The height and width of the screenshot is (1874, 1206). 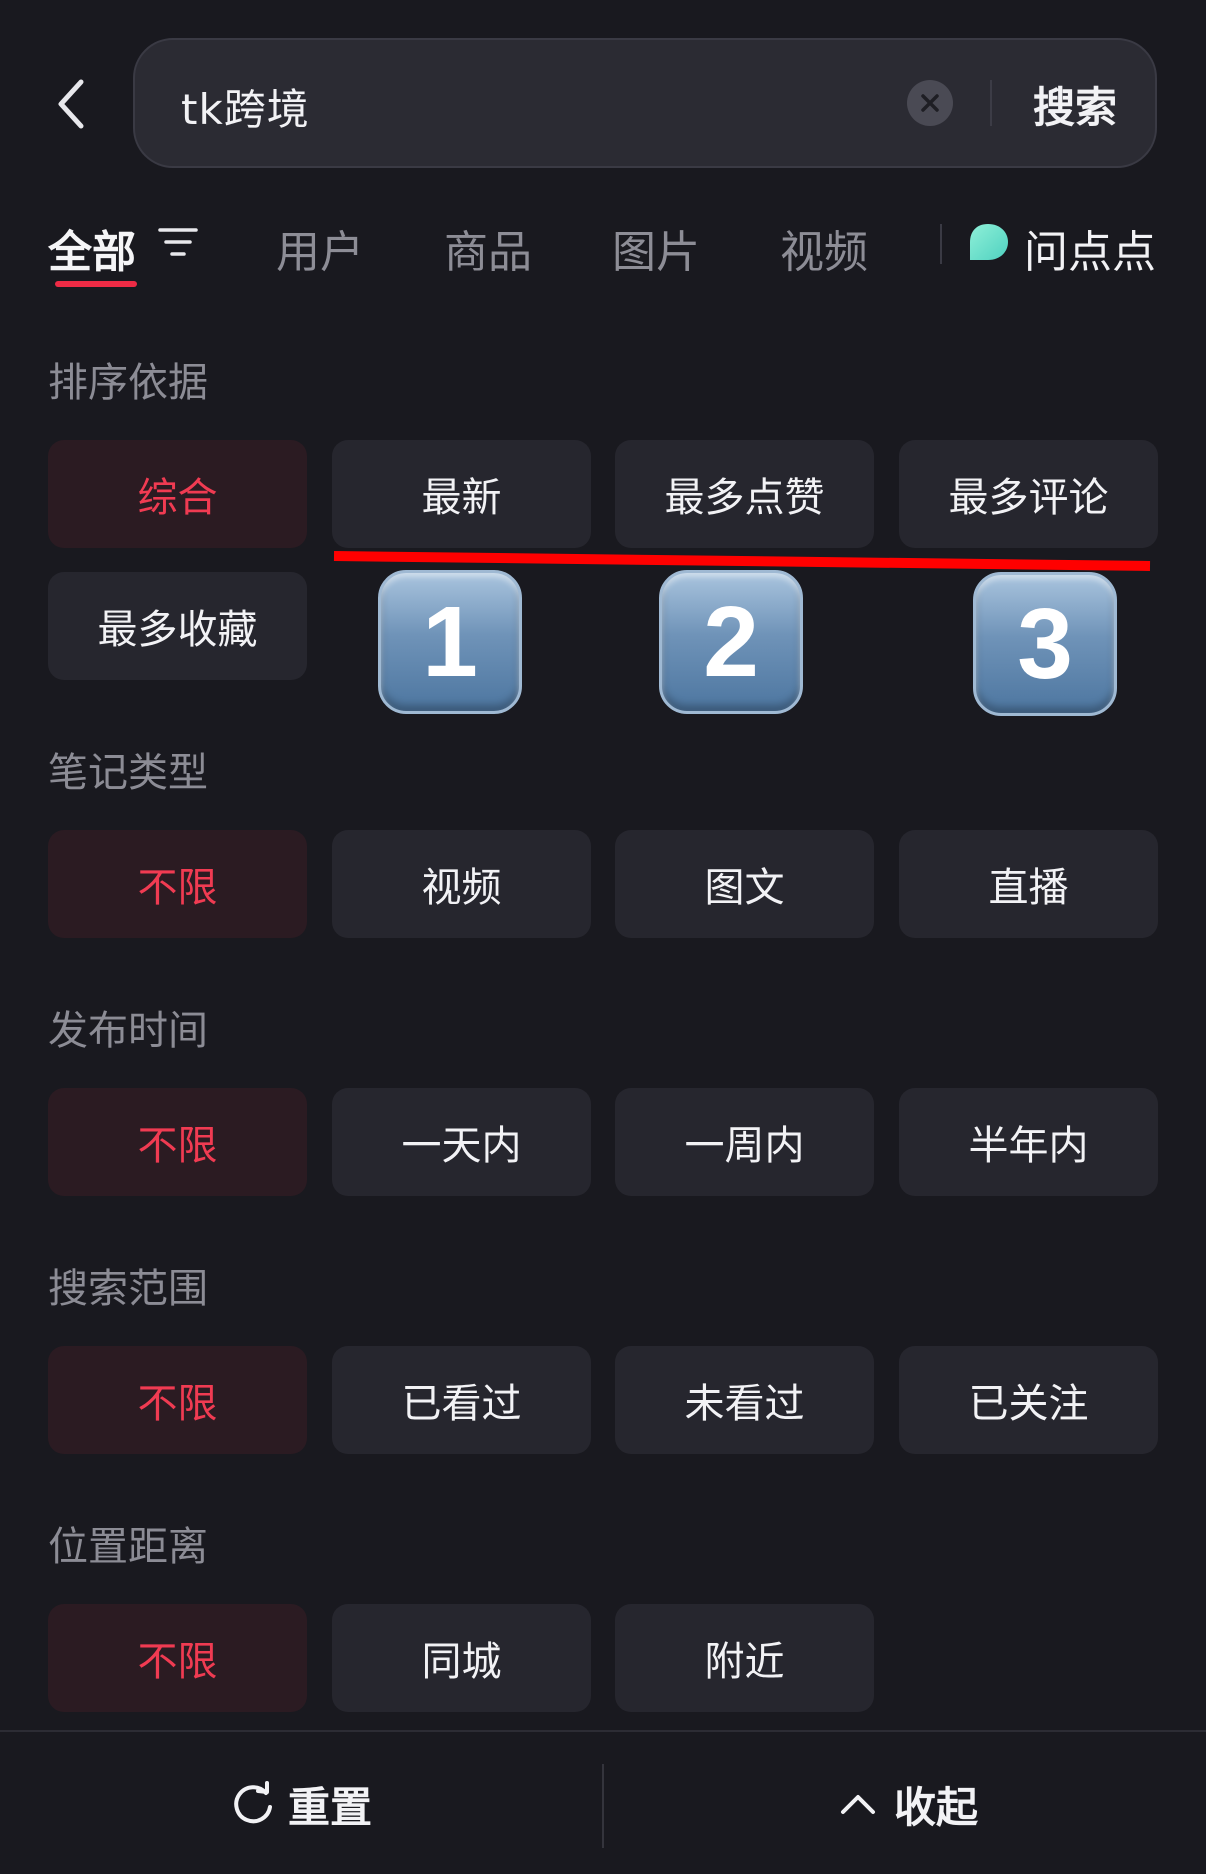 I want to click on search-divider, so click(x=991, y=103).